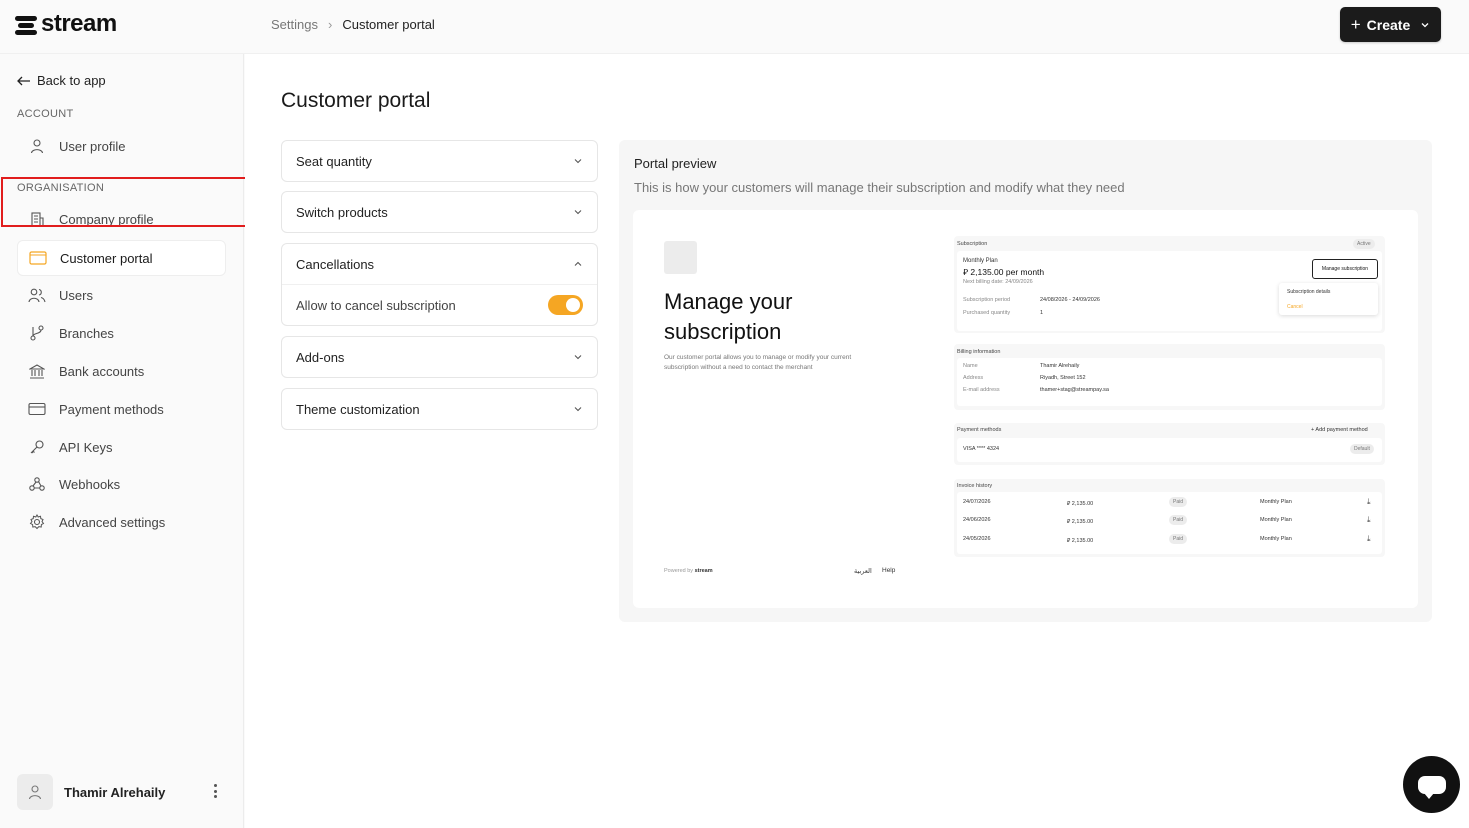  Describe the element at coordinates (111, 409) in the screenshot. I see `sidebar-item-label: Payment methods` at that location.